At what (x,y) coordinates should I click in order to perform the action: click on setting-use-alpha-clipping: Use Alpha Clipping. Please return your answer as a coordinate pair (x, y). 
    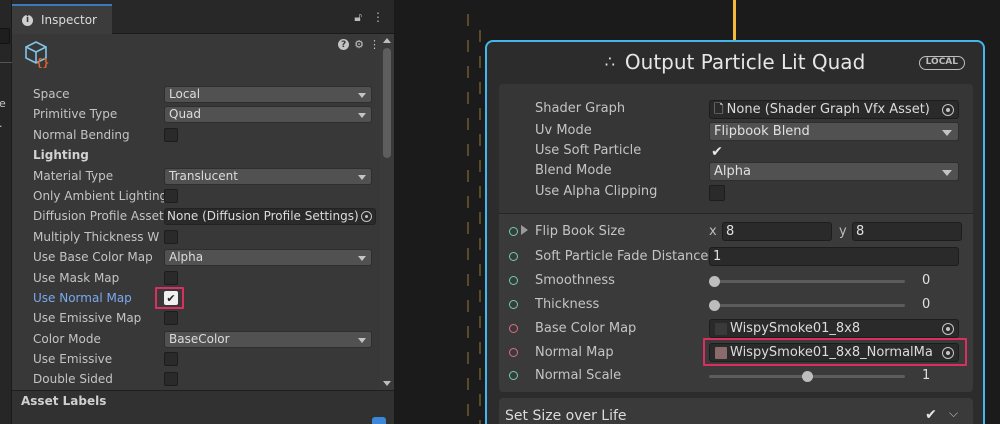
    Looking at the image, I should click on (736, 192).